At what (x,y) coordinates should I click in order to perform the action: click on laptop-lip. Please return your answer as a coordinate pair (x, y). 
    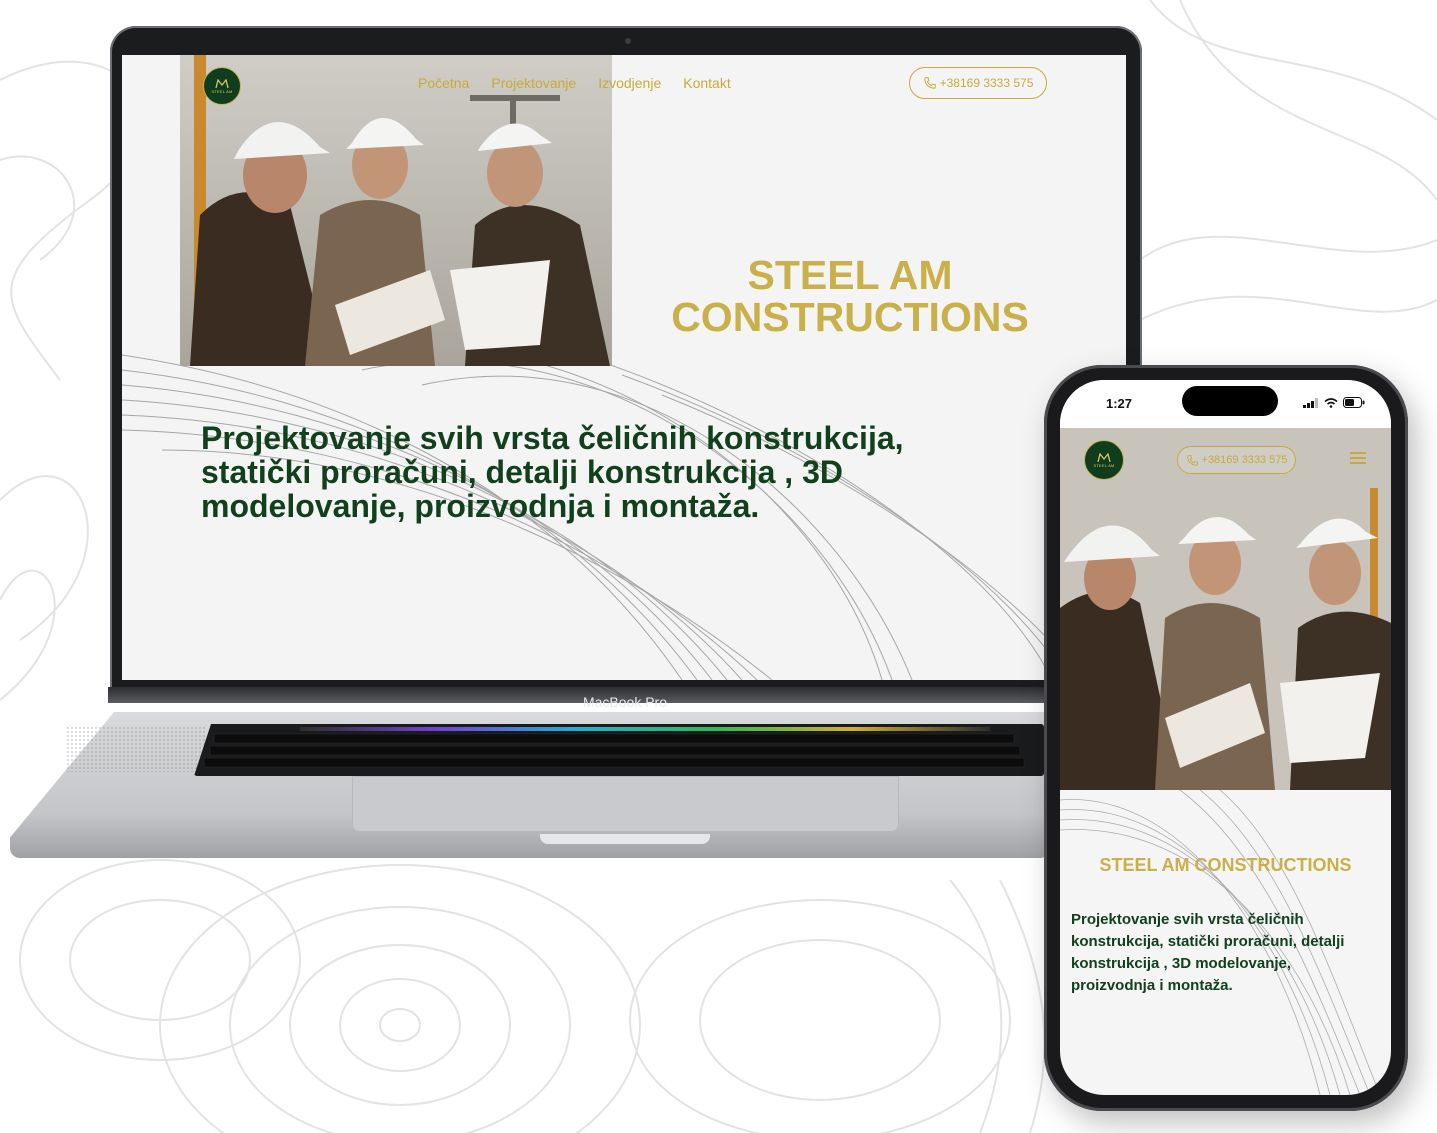
    Looking at the image, I should click on (625, 839).